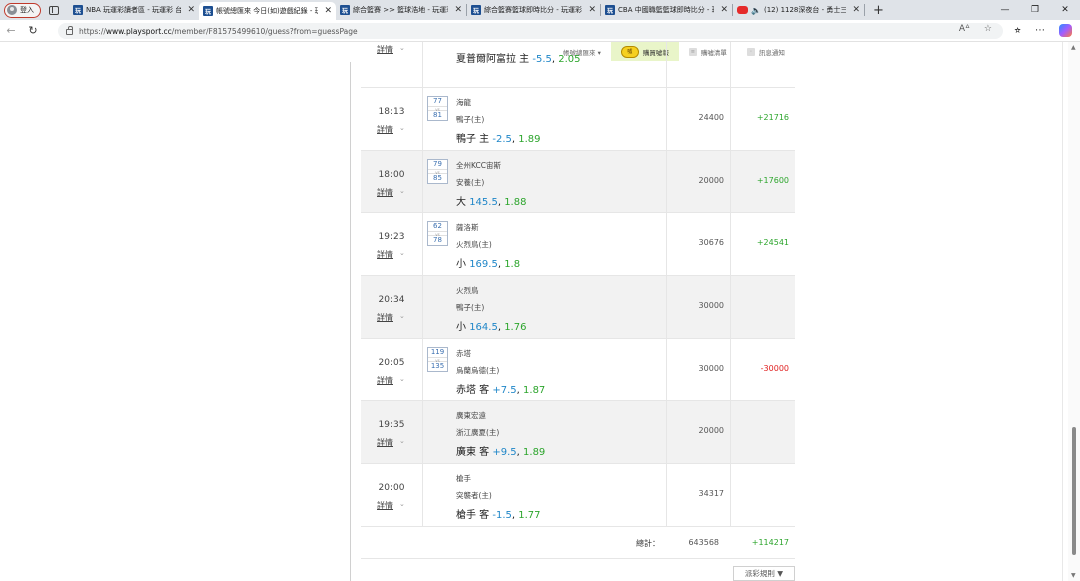 The image size is (1080, 581). What do you see at coordinates (742, 10) in the screenshot?
I see `youtube-icon` at bounding box center [742, 10].